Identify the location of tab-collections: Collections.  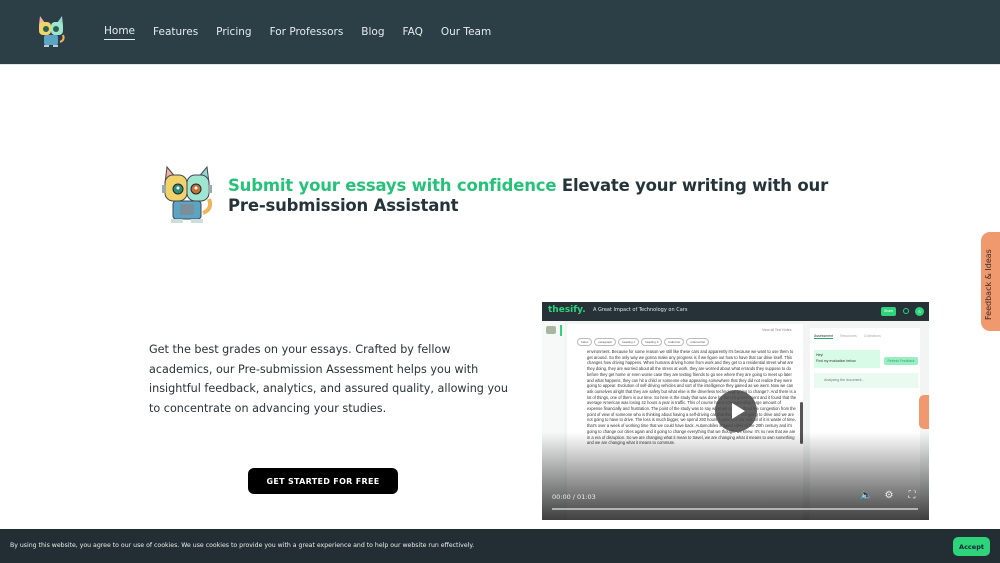
(872, 336).